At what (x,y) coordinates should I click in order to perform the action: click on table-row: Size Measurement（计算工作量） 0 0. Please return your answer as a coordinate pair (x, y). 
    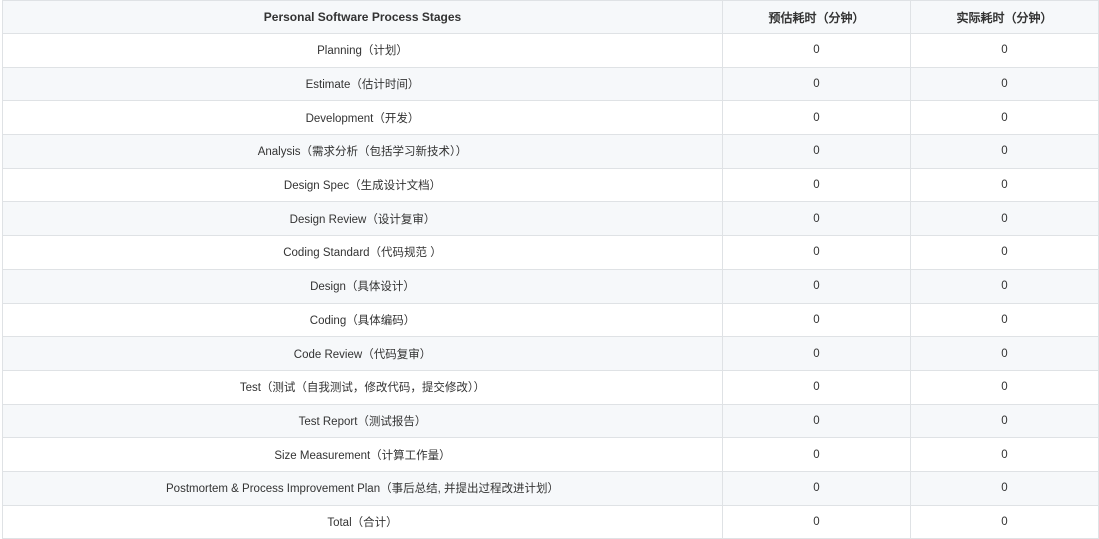
    Looking at the image, I should click on (550, 454).